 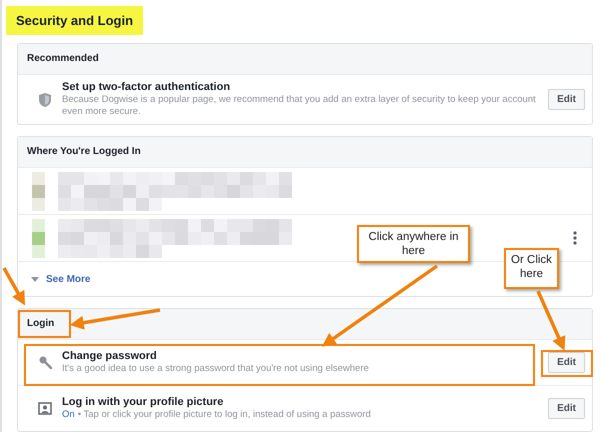 I want to click on setting-row: Log in with your profile picture On • Tap or click your profile picture to log in, instead of using a password Edit, so click(x=305, y=408).